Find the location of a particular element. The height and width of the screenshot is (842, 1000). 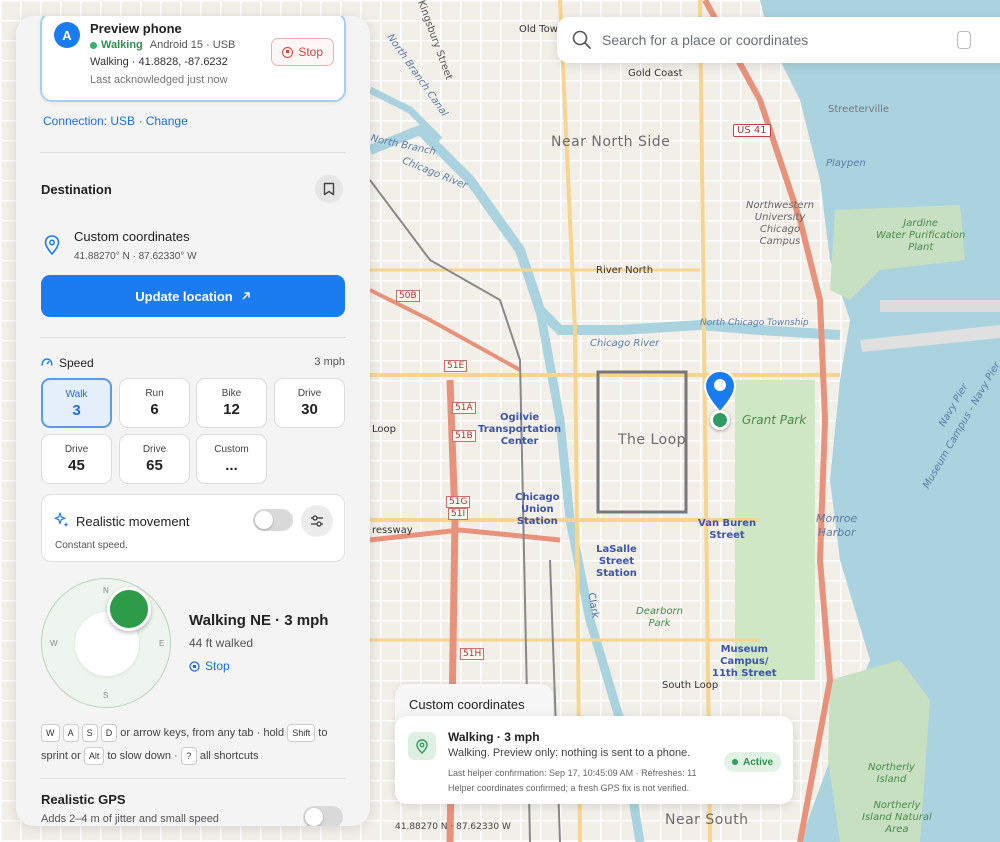

destination-pin-icon is located at coordinates (720, 392).